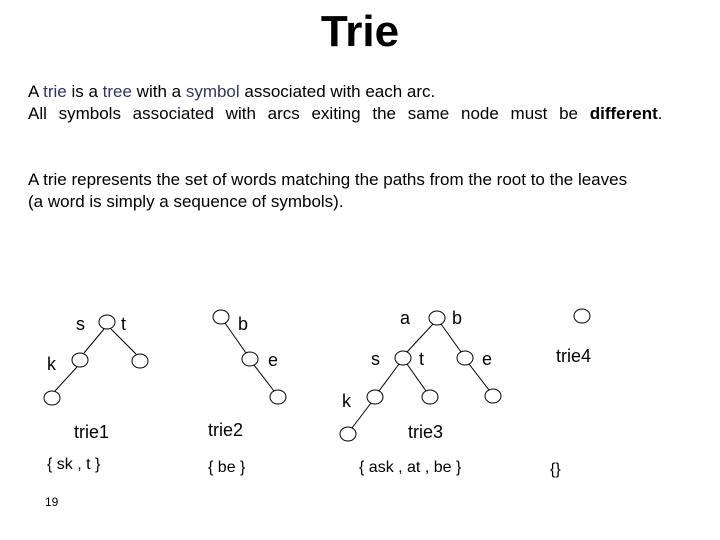  I want to click on trie3-edge-s, so click(389, 377).